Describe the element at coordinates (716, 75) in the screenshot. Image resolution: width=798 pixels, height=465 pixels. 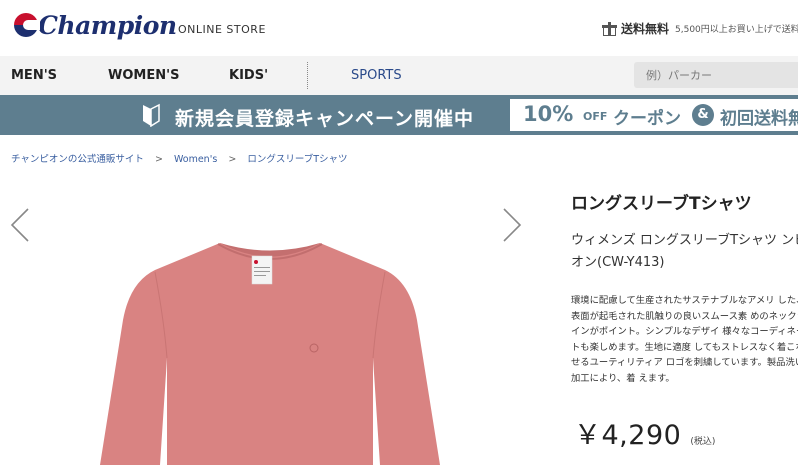
I see `search-input` at that location.